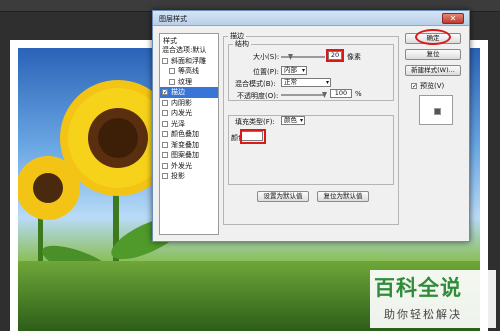 The height and width of the screenshot is (331, 500). Describe the element at coordinates (184, 50) in the screenshot. I see `style-item-label: 混合选项:默认` at that location.